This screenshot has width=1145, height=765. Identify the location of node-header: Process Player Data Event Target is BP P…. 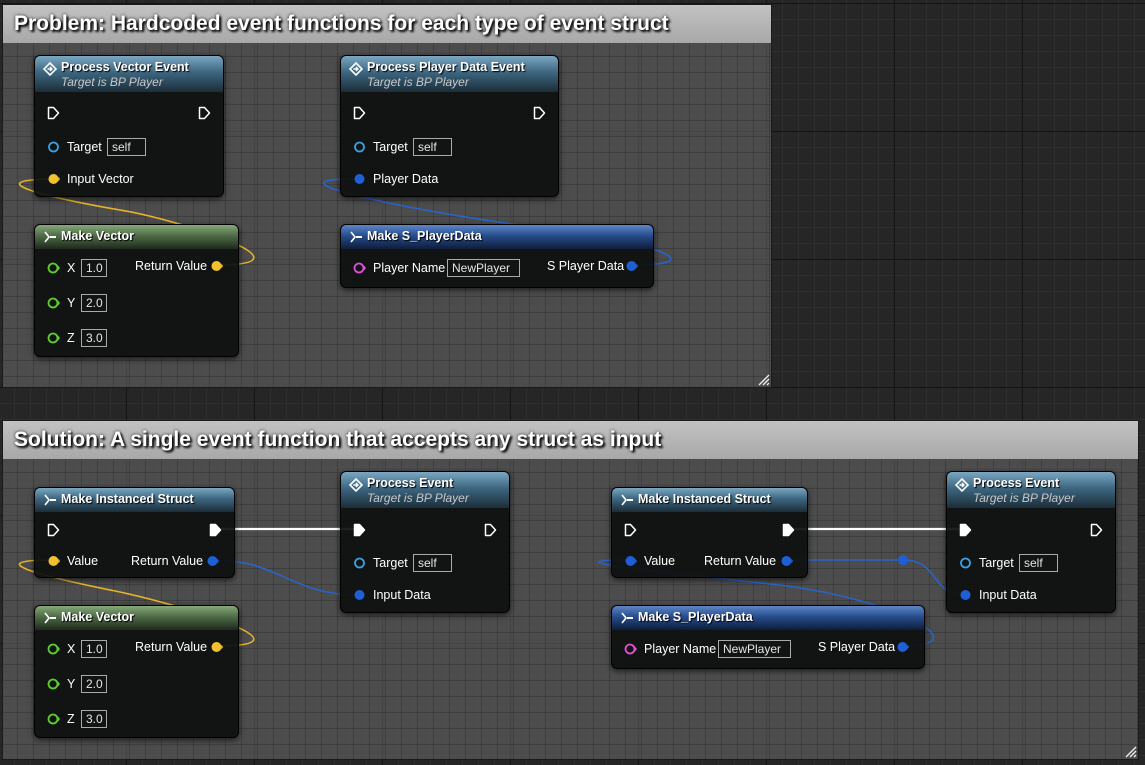
(449, 74).